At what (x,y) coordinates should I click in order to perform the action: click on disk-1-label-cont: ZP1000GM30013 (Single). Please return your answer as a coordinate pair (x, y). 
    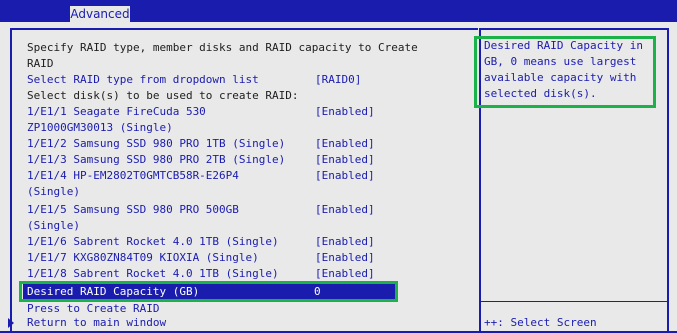
    Looking at the image, I should click on (100, 128).